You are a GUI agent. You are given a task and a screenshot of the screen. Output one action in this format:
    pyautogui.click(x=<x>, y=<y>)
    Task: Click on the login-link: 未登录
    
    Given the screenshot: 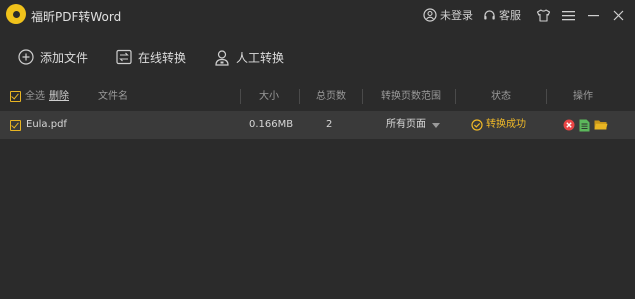 What is the action you would take?
    pyautogui.click(x=448, y=15)
    